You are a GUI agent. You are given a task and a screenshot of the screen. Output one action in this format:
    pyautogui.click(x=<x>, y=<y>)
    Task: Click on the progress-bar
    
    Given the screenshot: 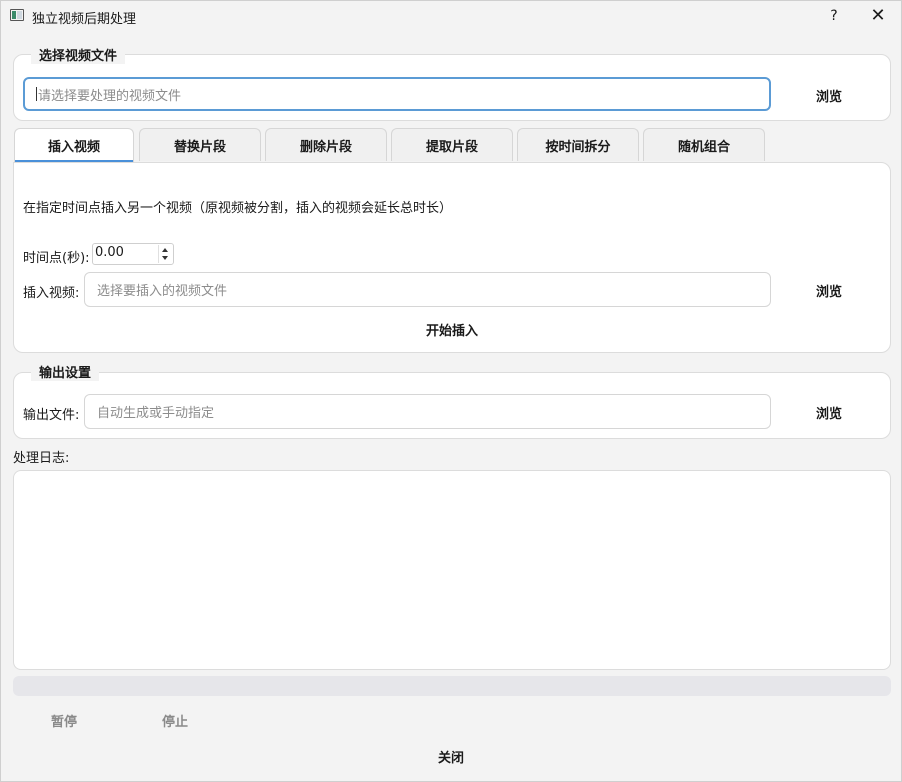 What is the action you would take?
    pyautogui.click(x=452, y=686)
    